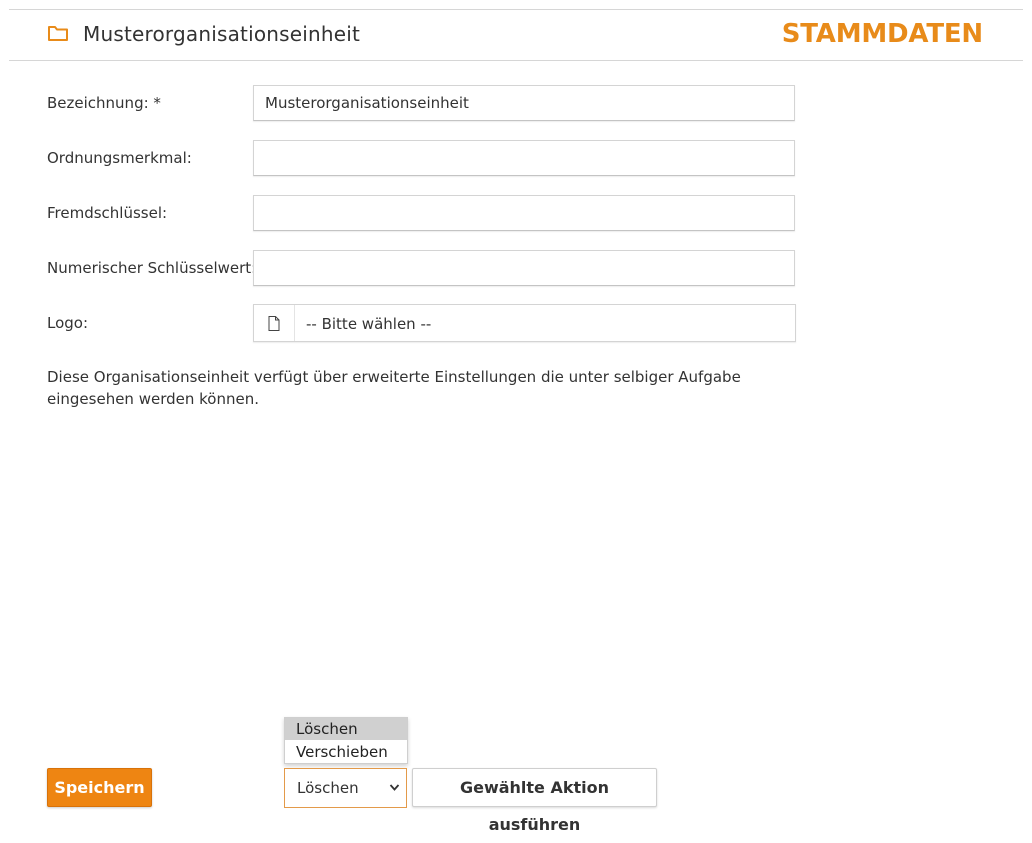 Image resolution: width=1032 pixels, height=843 pixels. Describe the element at coordinates (534, 801) in the screenshot. I see `execute-action-button: Gewählte Aktion ausführen` at that location.